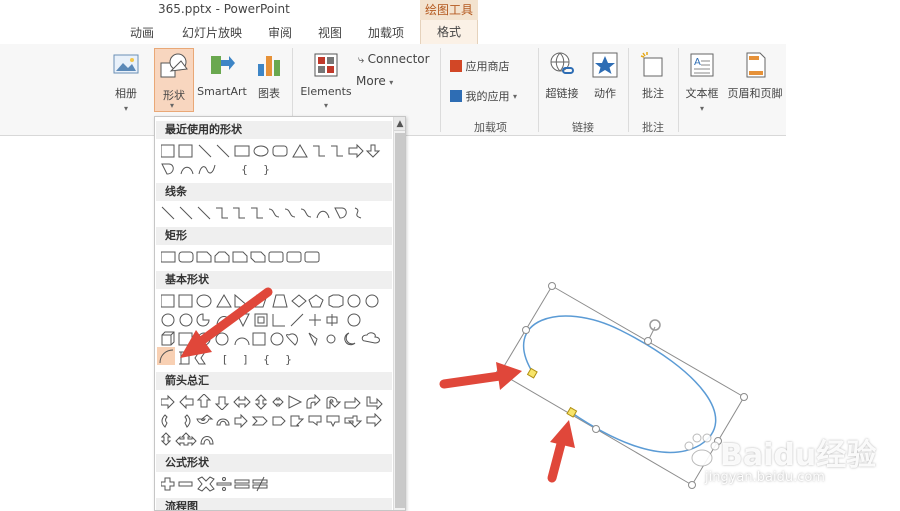 This screenshot has width=900, height=511. I want to click on shapes-button: 形状 ▾, so click(174, 80).